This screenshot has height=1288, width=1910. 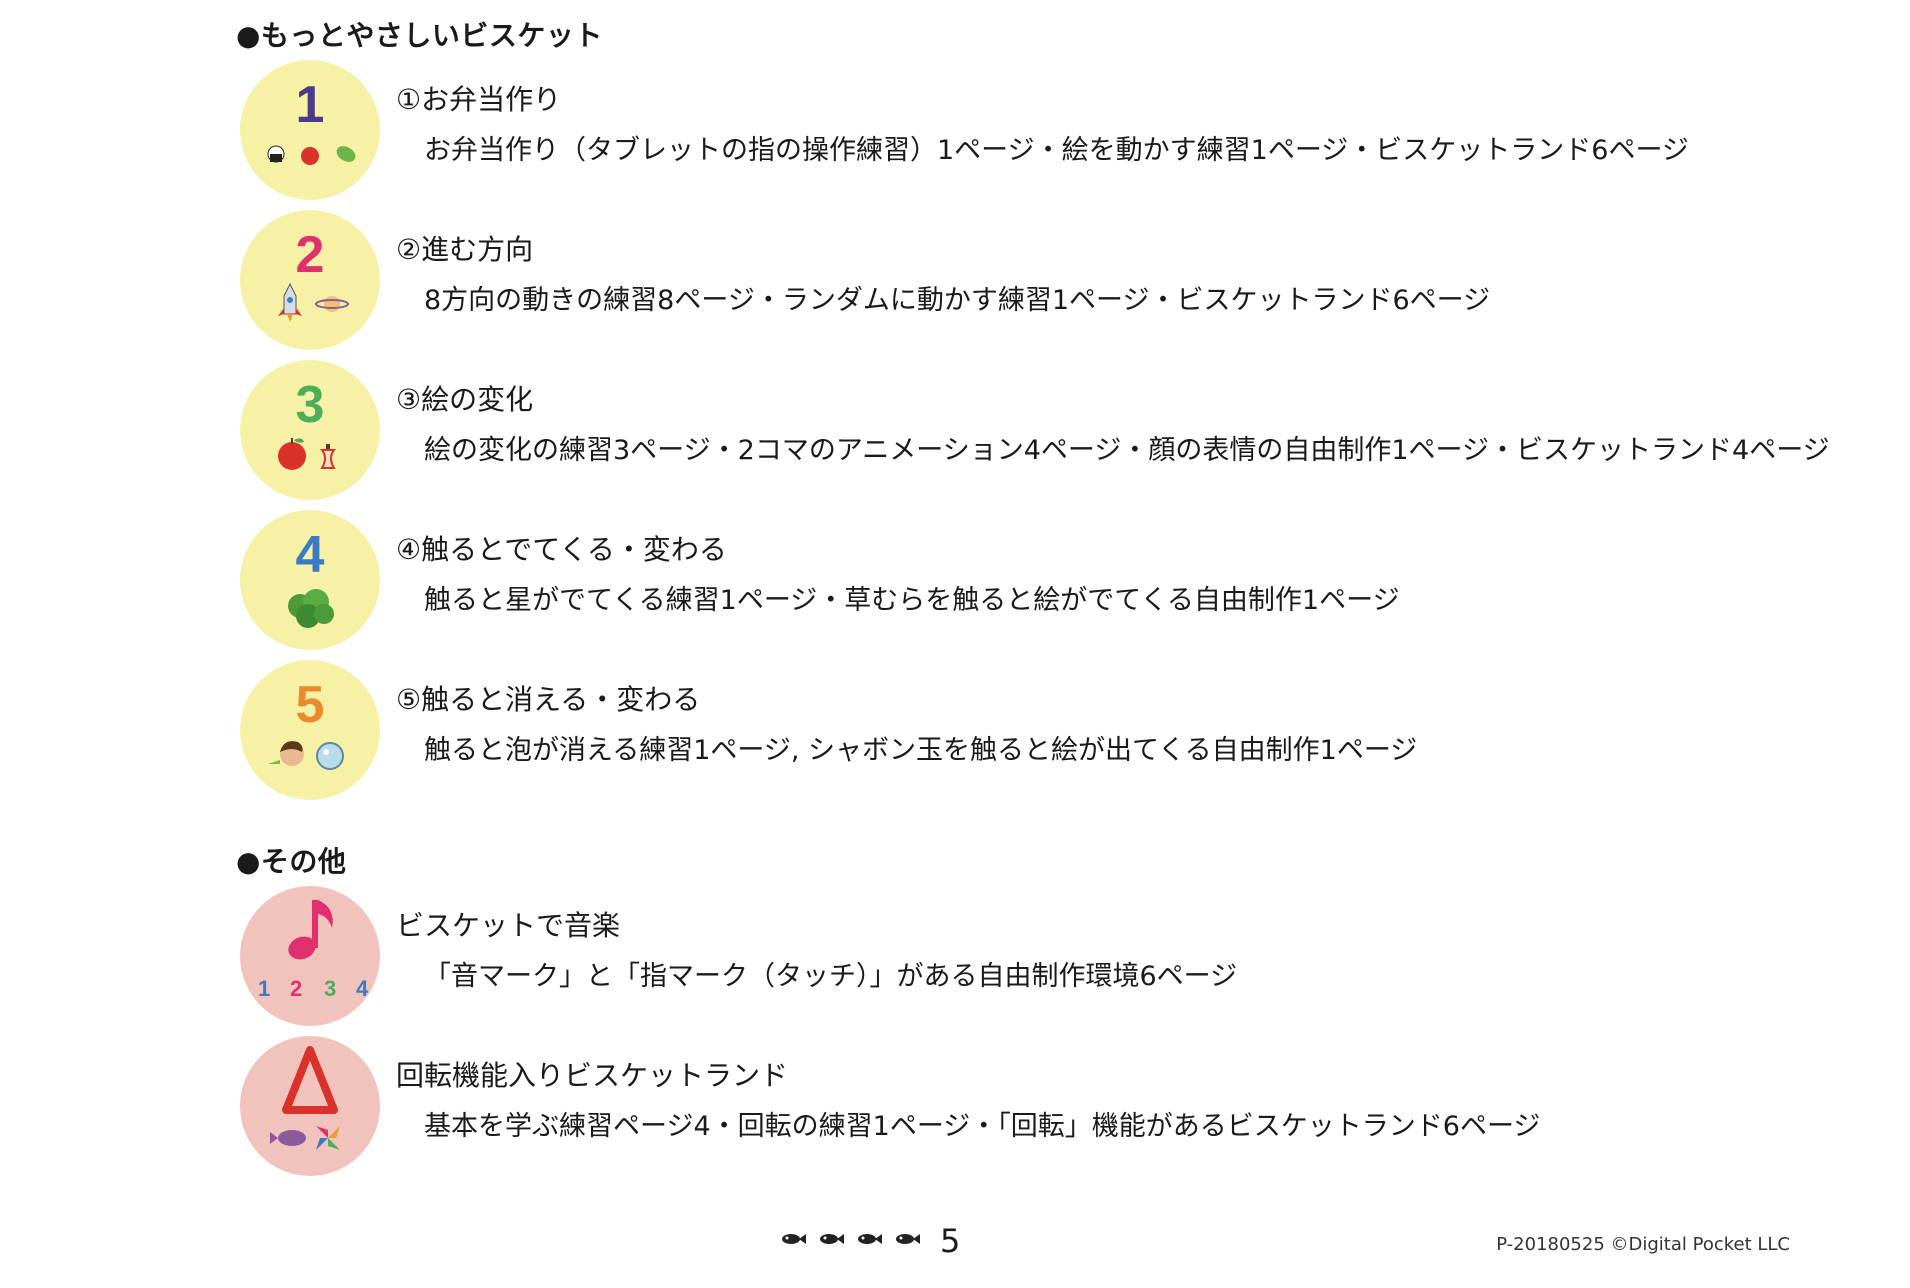 What do you see at coordinates (310, 555) in the screenshot?
I see `badge-number-4: 4` at bounding box center [310, 555].